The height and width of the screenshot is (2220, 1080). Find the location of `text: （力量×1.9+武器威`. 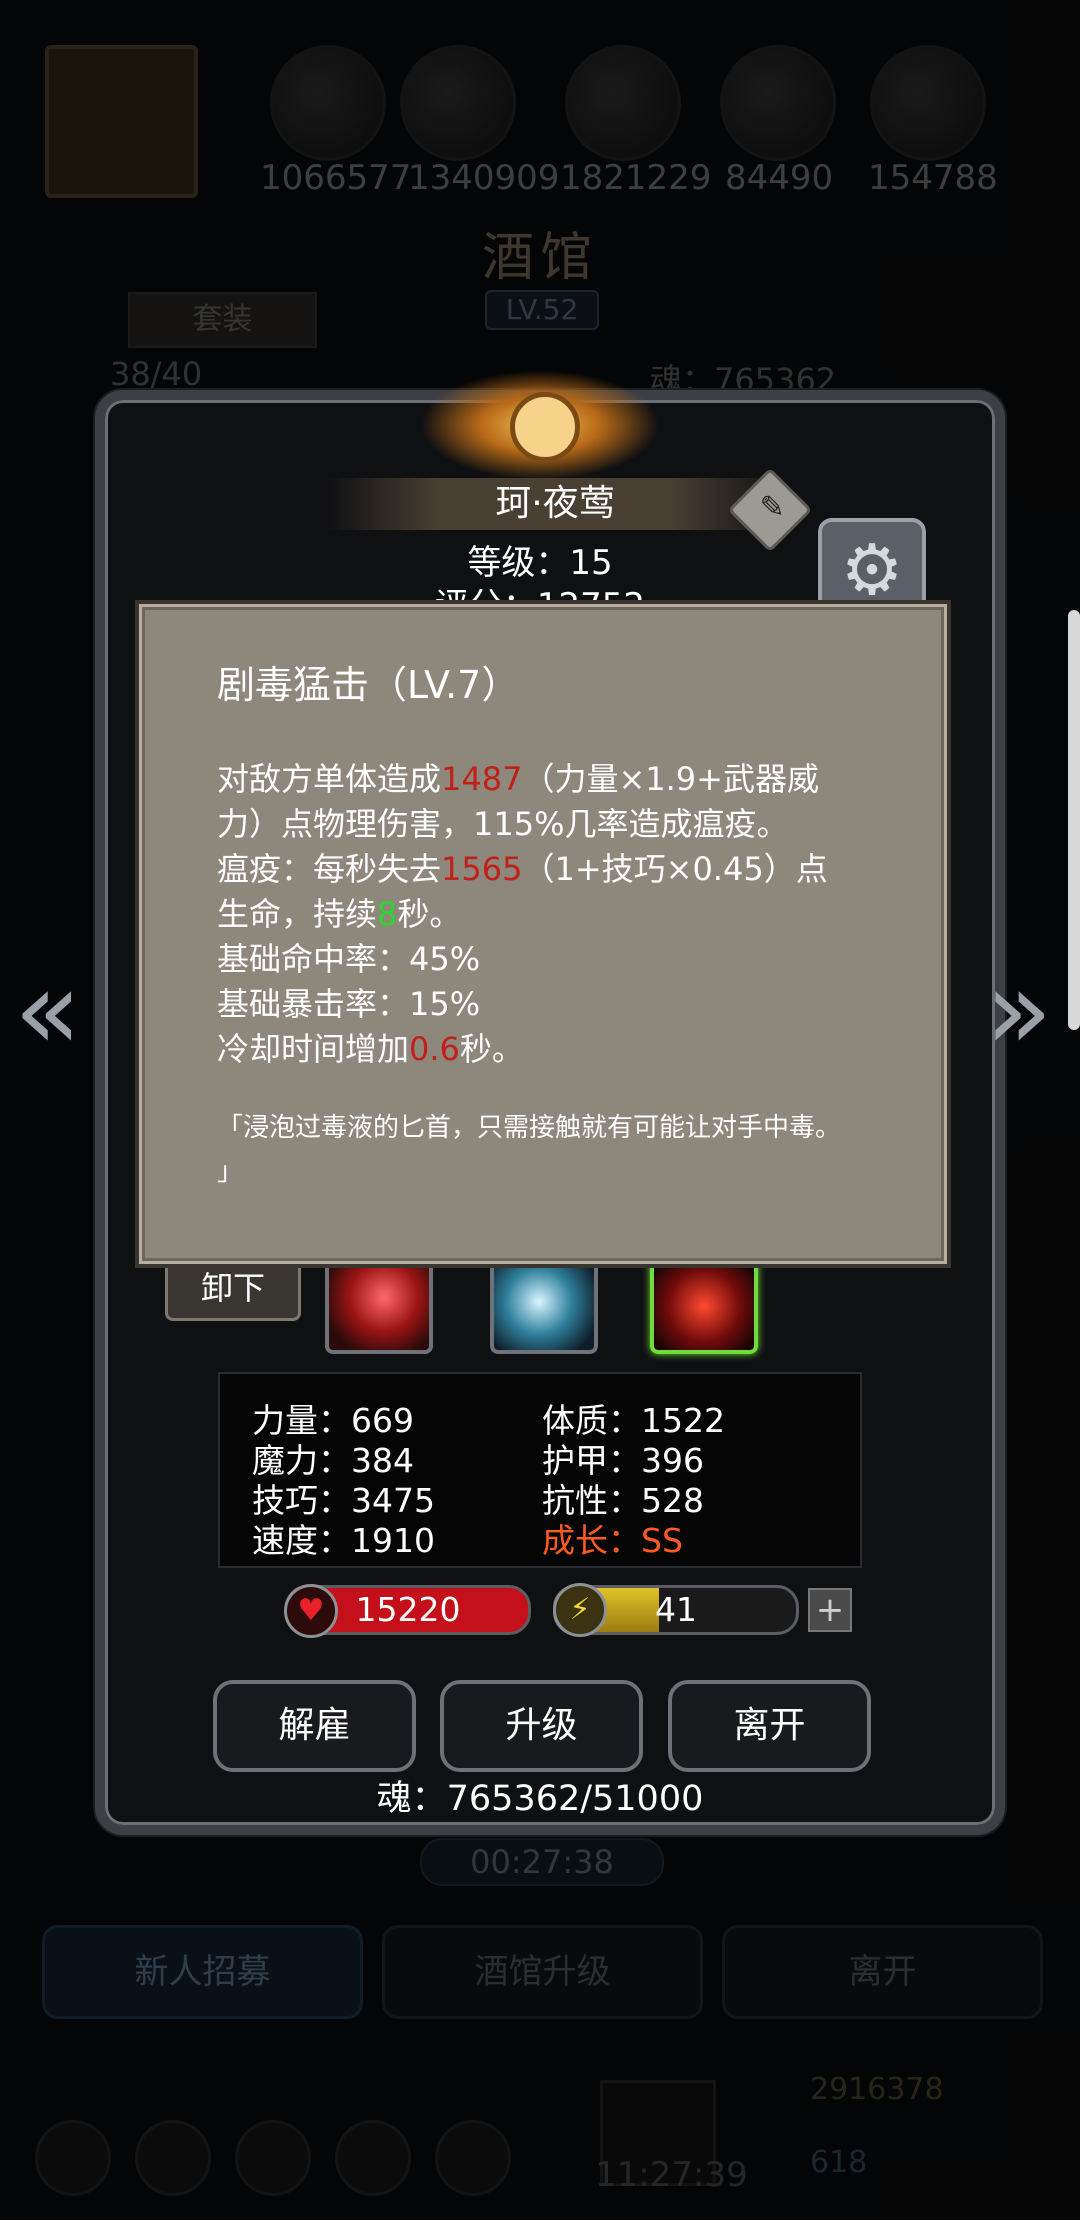

text: （力量×1.9+武器威 is located at coordinates (670, 779).